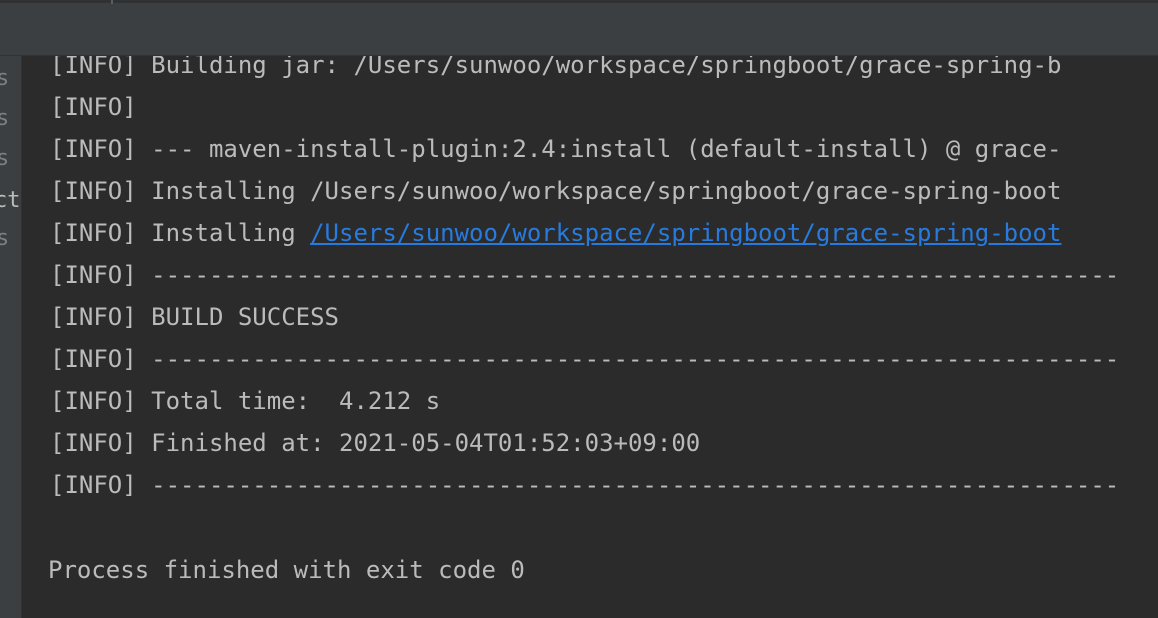 This screenshot has height=618, width=1158. What do you see at coordinates (4, 79) in the screenshot?
I see `side-label-1: s` at bounding box center [4, 79].